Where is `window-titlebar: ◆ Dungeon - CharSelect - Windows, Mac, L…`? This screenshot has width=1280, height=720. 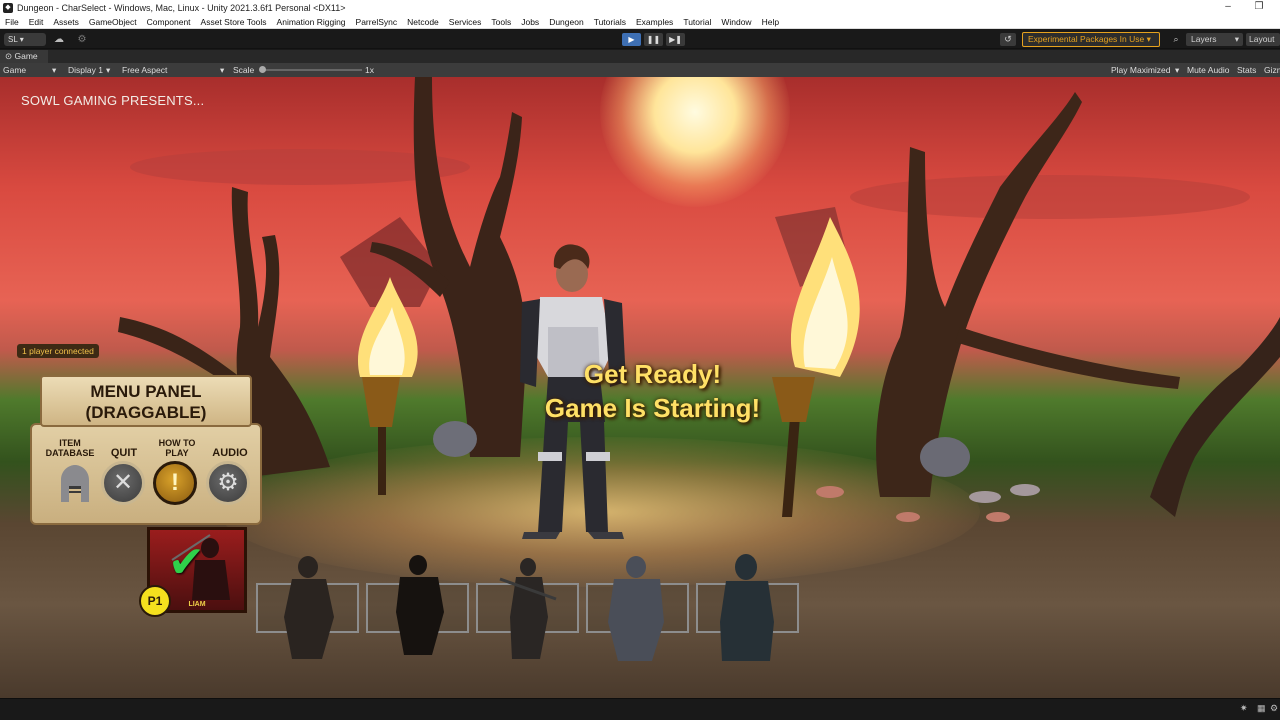
window-titlebar: ◆ Dungeon - CharSelect - Windows, Mac, L… is located at coordinates (640, 7).